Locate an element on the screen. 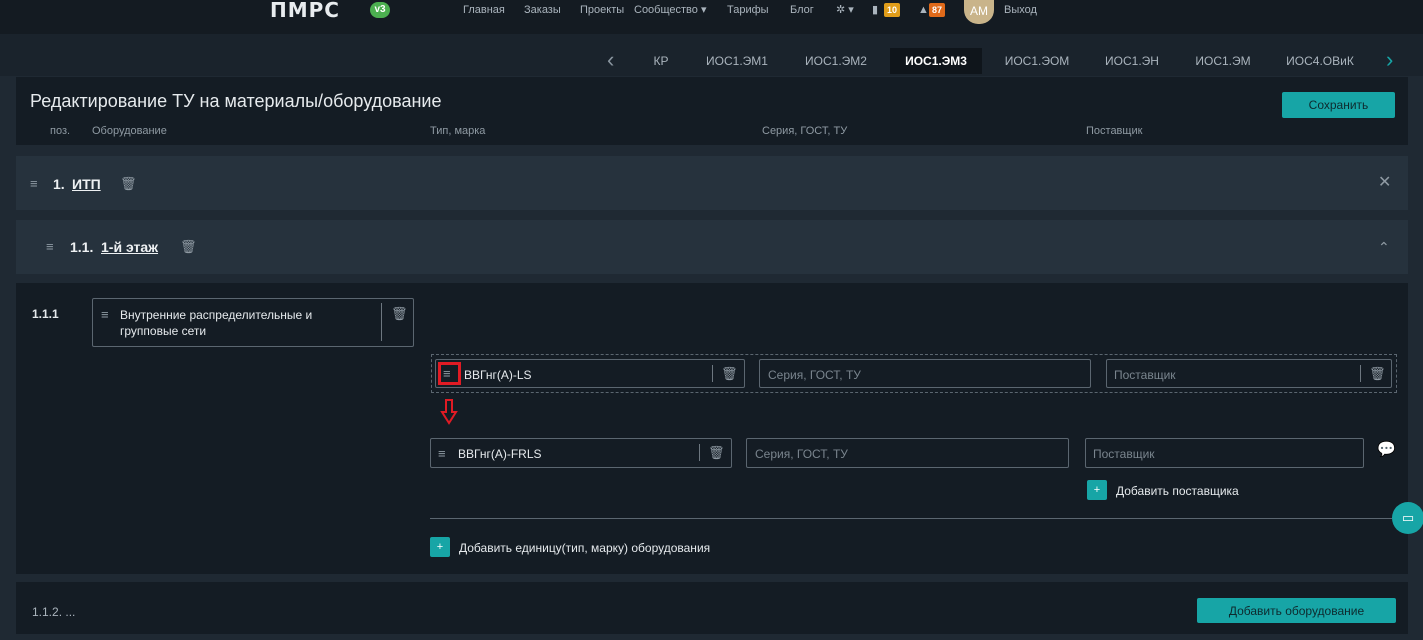 The width and height of the screenshot is (1423, 640). comment-icon: 💬 is located at coordinates (1386, 450).